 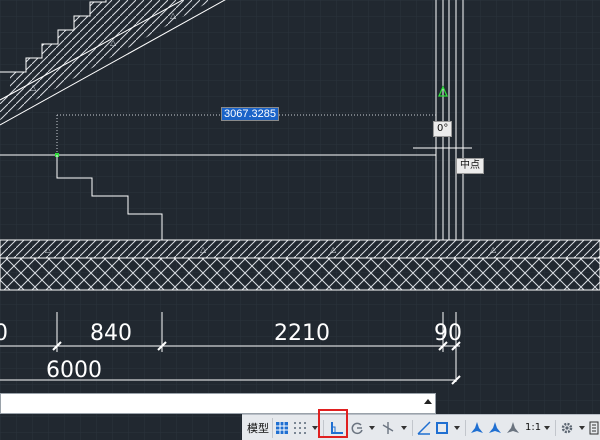 I want to click on annotation-monitor-button, so click(x=513, y=428).